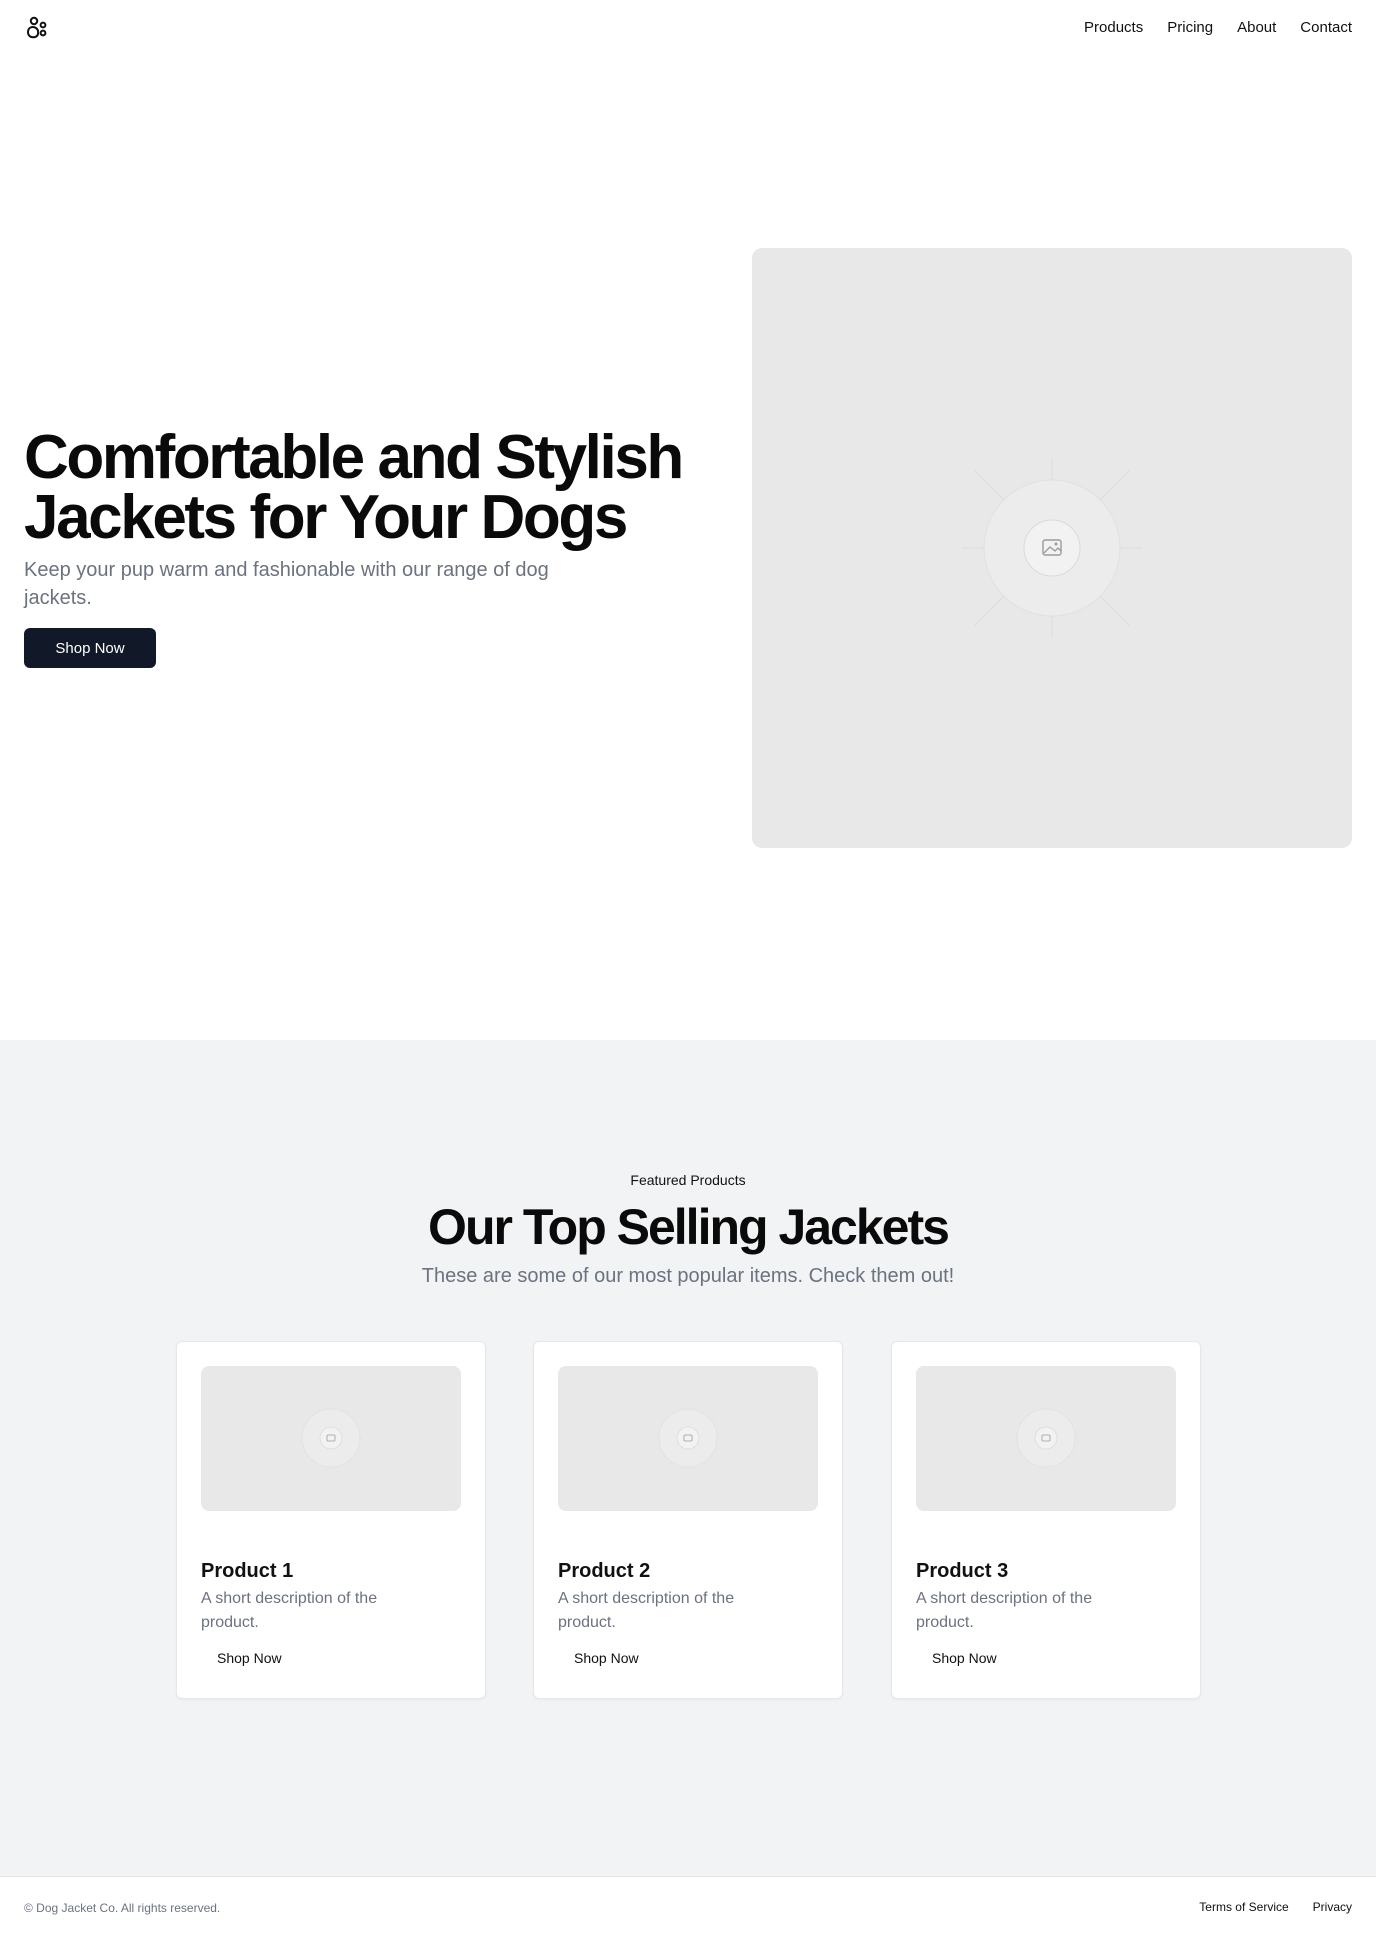 This screenshot has width=1376, height=1941. I want to click on hero-image-placeholder, so click(1052, 548).